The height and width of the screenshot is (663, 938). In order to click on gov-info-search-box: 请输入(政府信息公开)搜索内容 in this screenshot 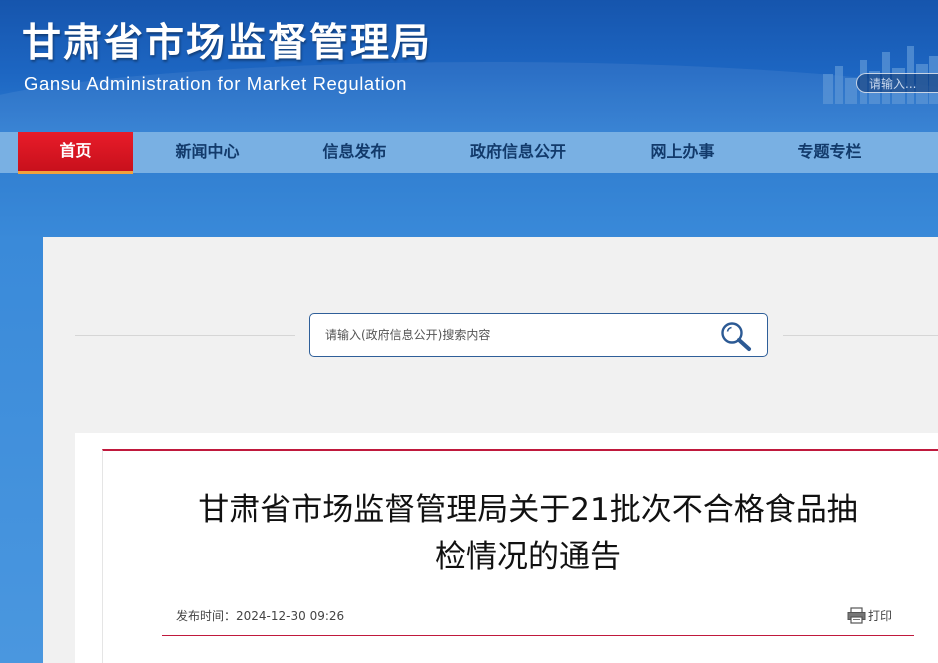, I will do `click(538, 335)`.